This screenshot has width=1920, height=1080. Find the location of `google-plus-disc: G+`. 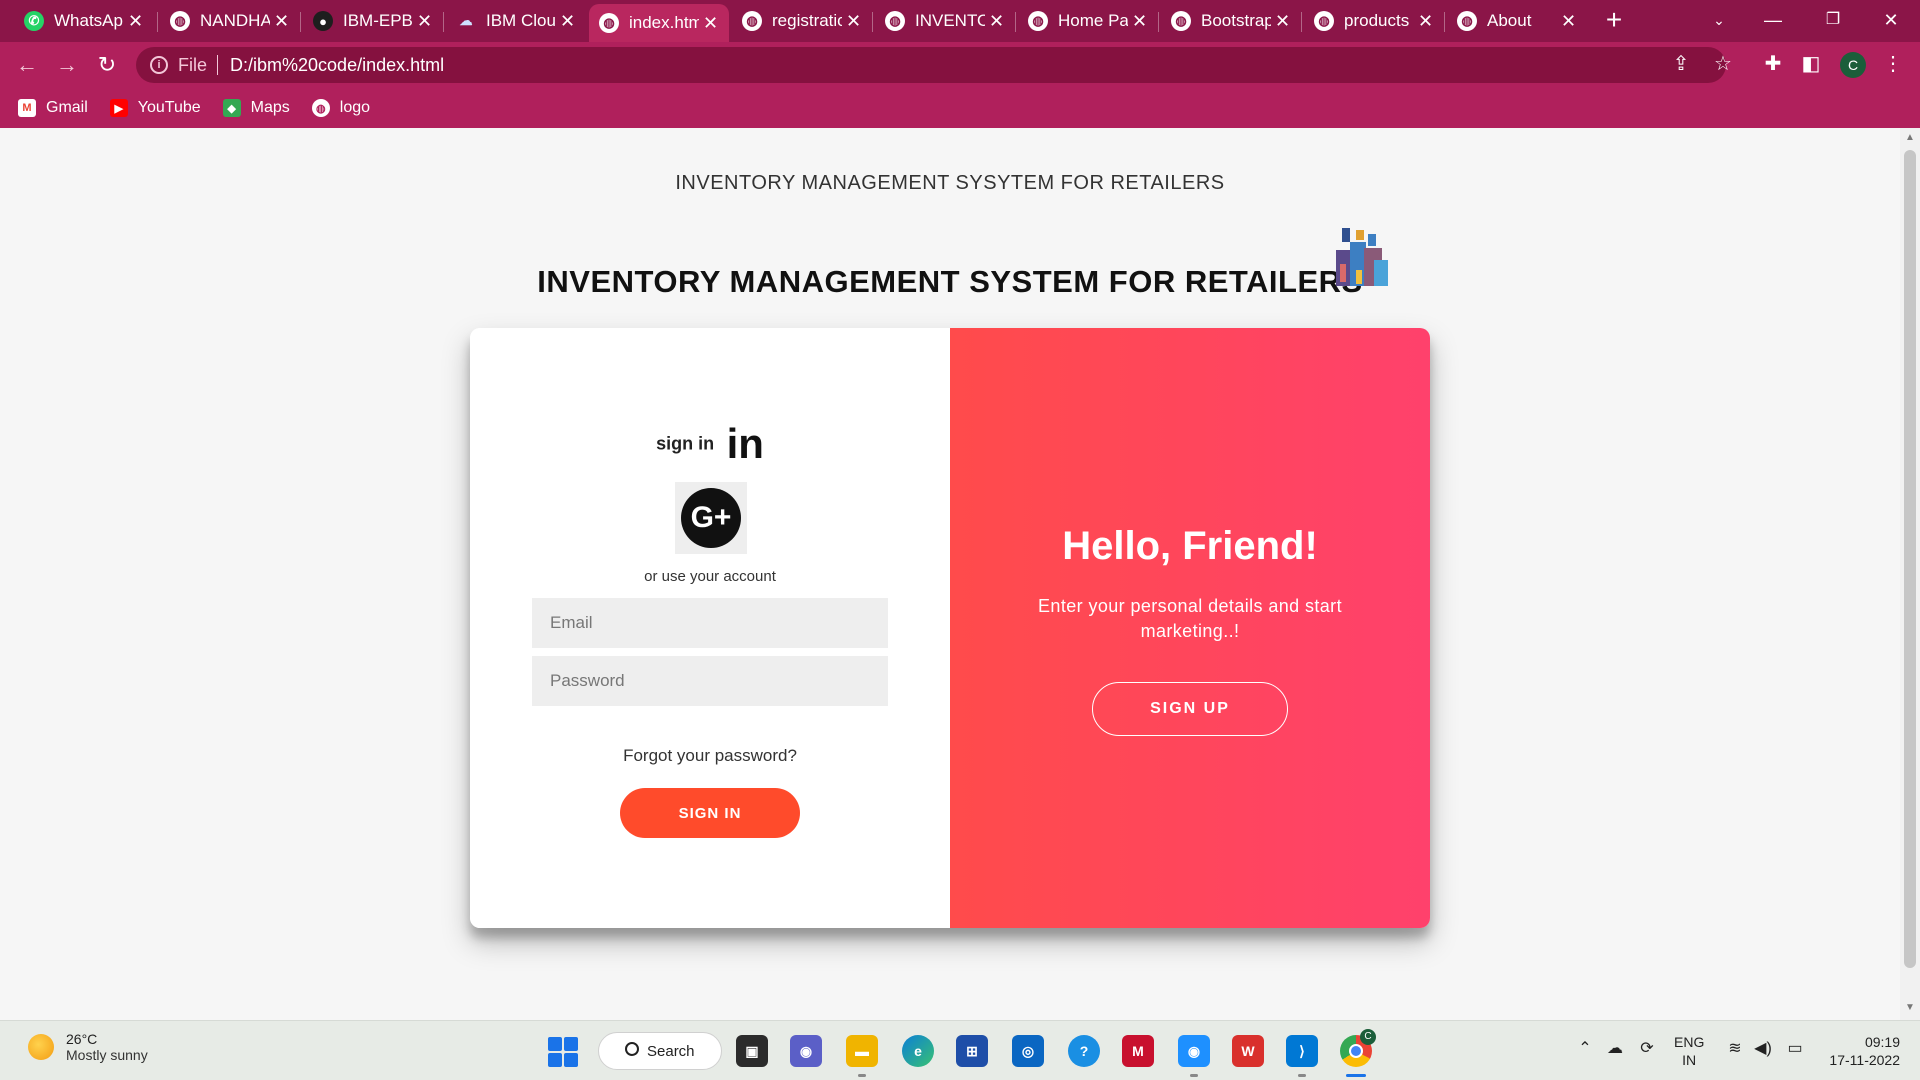

google-plus-disc: G+ is located at coordinates (711, 518).